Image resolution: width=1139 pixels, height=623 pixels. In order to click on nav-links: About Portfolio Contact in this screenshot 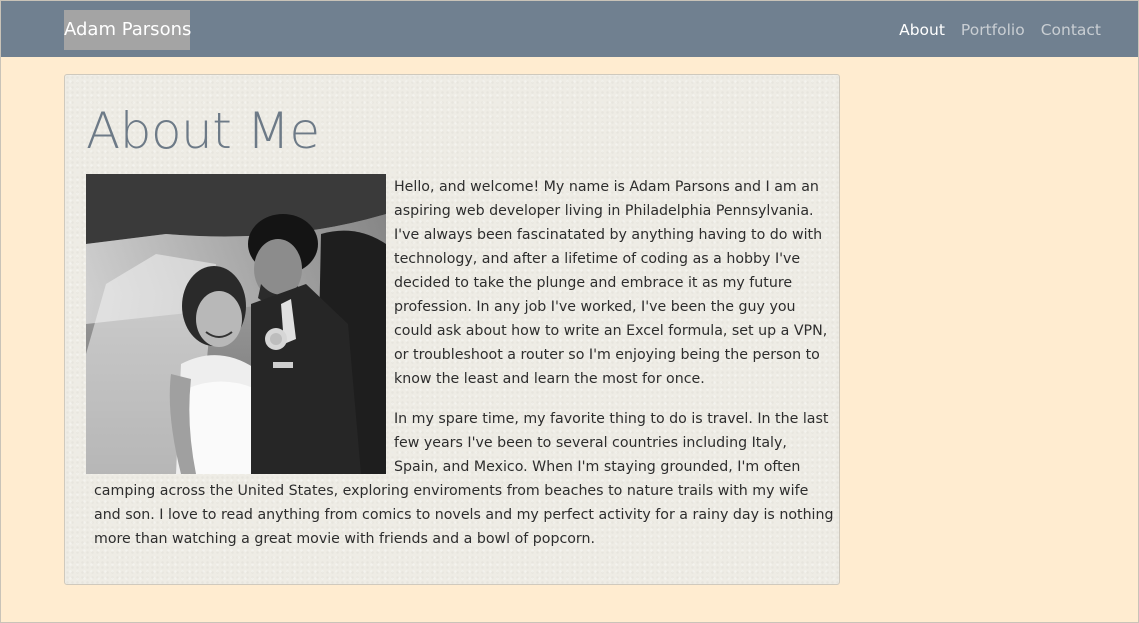, I will do `click(1000, 30)`.